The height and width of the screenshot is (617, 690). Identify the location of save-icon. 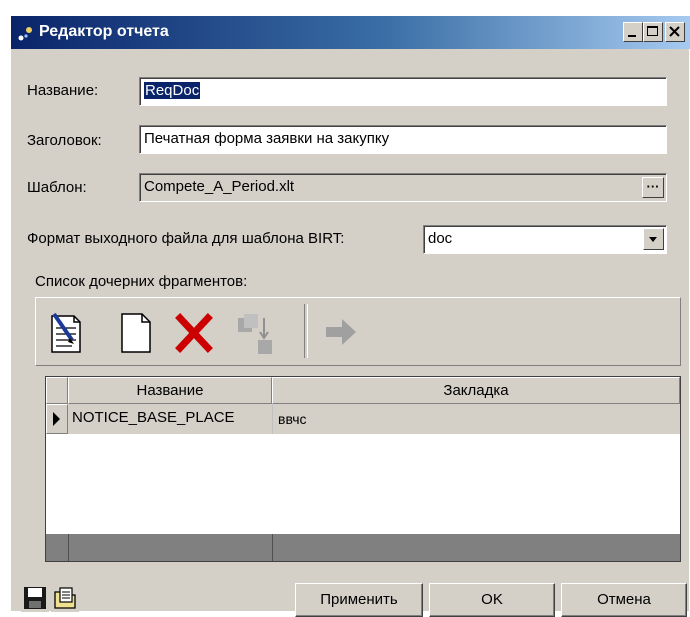
(35, 598).